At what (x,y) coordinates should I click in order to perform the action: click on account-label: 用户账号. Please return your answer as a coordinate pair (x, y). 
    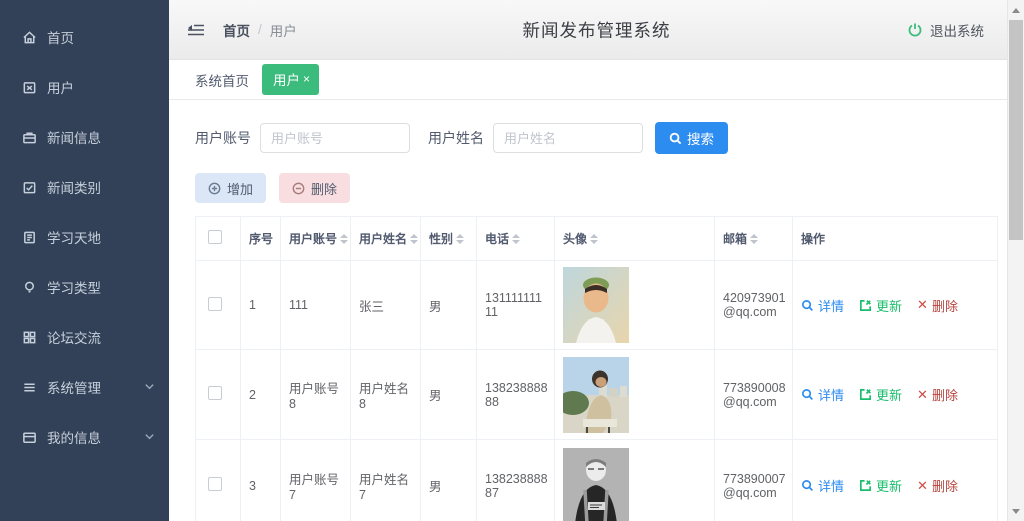
    Looking at the image, I should click on (223, 138).